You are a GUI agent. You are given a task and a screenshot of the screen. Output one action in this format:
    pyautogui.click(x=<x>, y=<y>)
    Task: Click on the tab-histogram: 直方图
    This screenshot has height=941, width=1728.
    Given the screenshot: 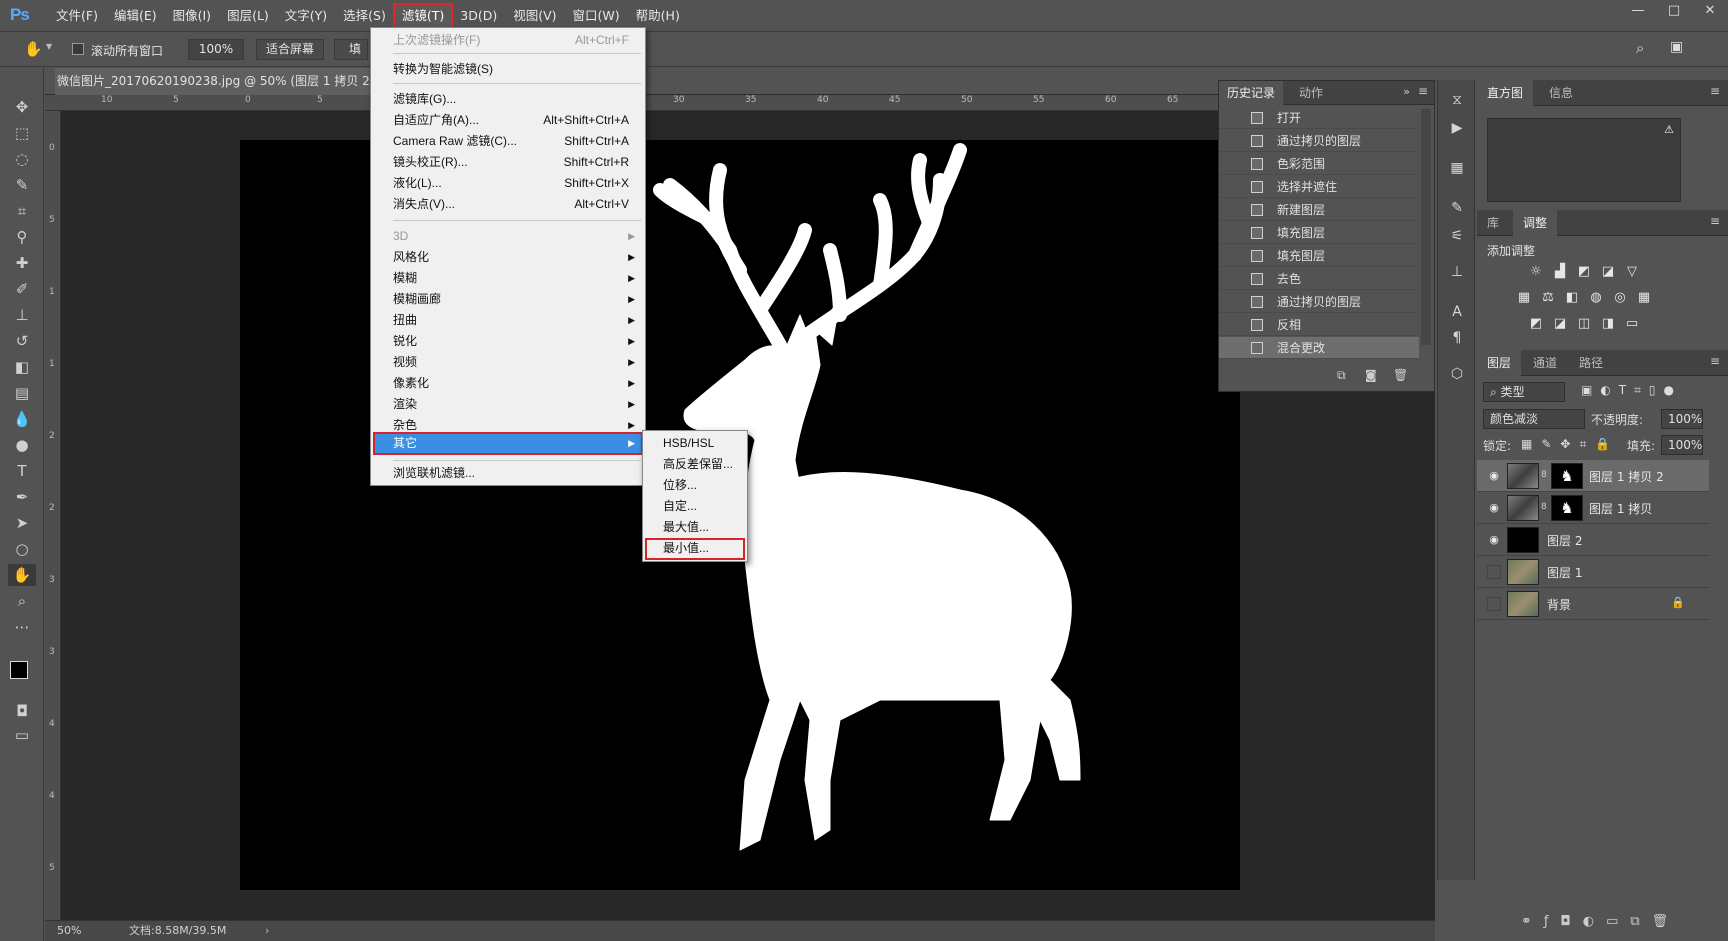 What is the action you would take?
    pyautogui.click(x=1505, y=93)
    